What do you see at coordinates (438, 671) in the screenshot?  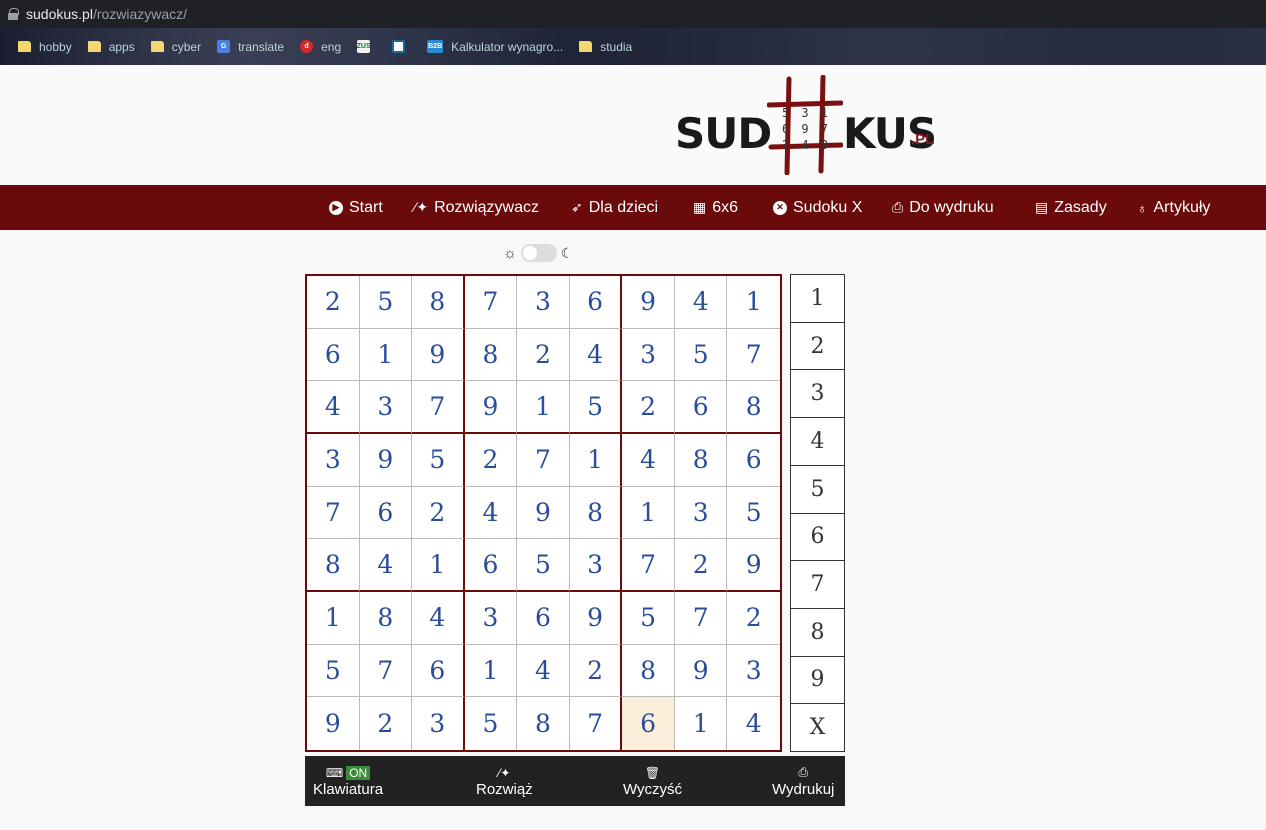 I see `sudoku-cell-r8c3: 6` at bounding box center [438, 671].